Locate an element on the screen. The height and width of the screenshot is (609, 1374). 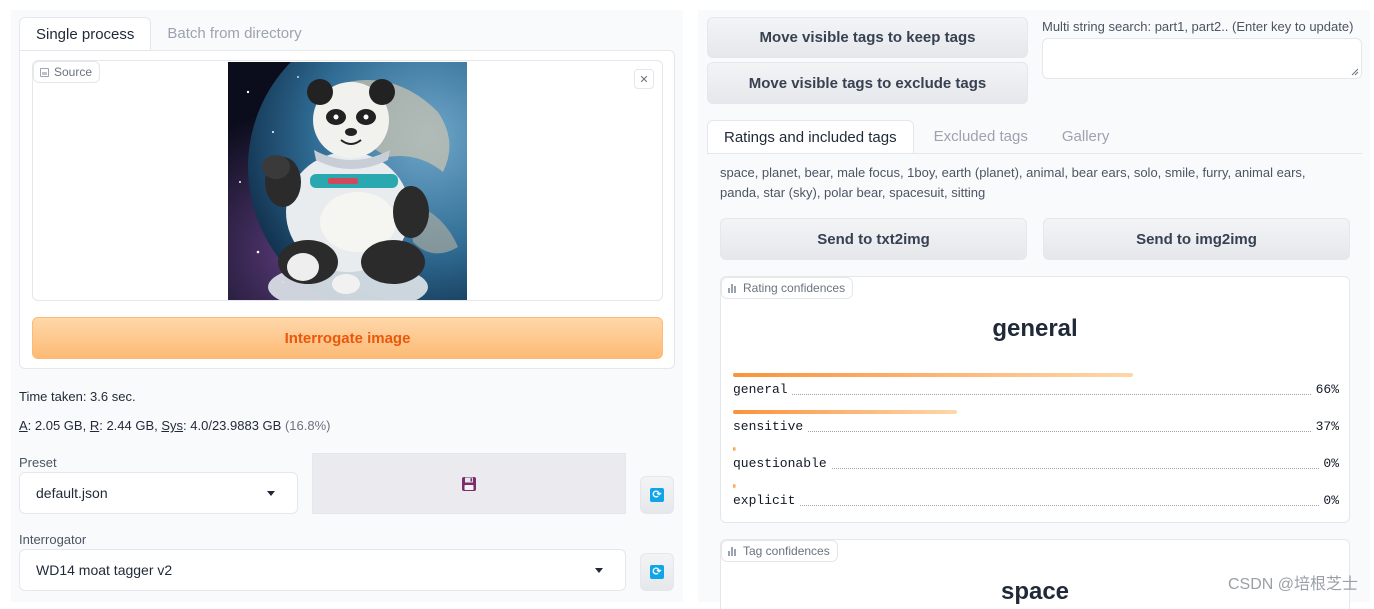
questionable-confidence-bar is located at coordinates (734, 449).